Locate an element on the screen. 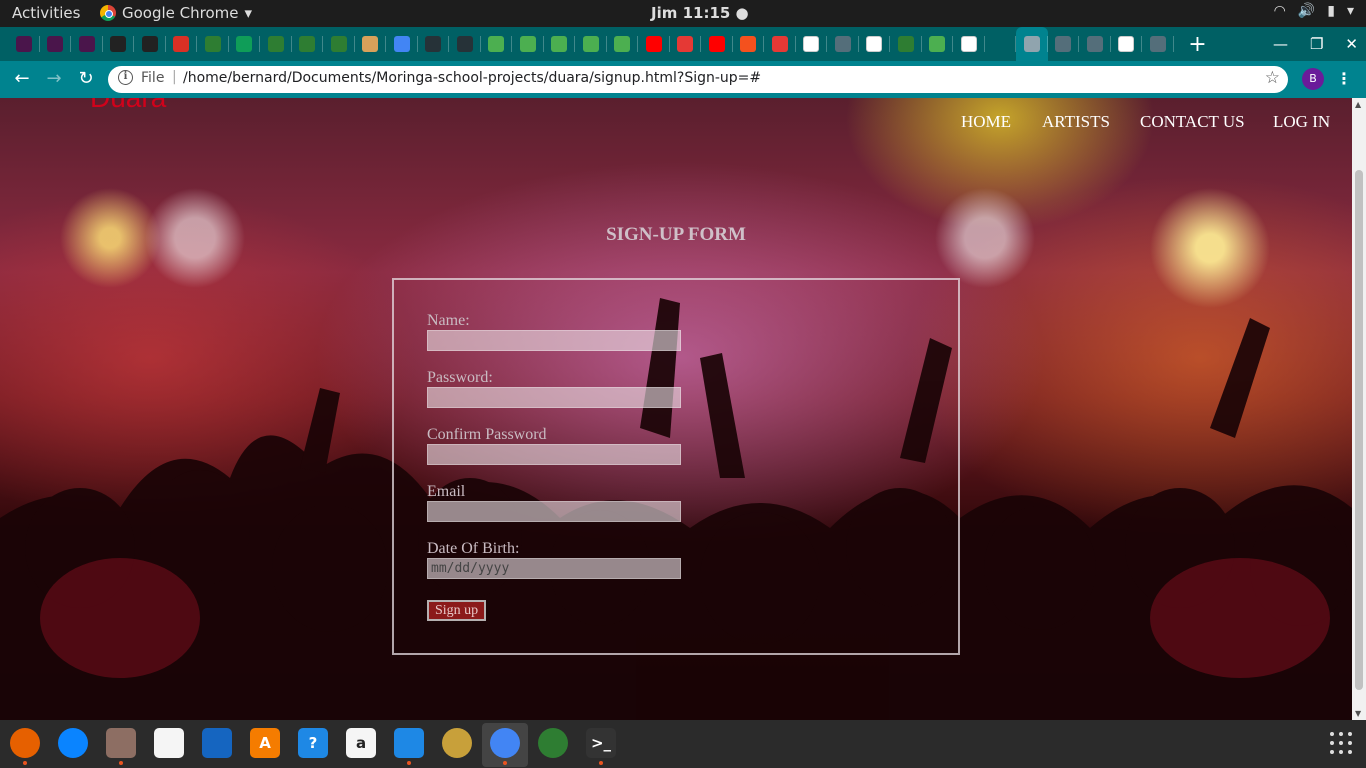 This screenshot has height=768, width=1366. bookmark-star-icon: ☆ is located at coordinates (1272, 78).